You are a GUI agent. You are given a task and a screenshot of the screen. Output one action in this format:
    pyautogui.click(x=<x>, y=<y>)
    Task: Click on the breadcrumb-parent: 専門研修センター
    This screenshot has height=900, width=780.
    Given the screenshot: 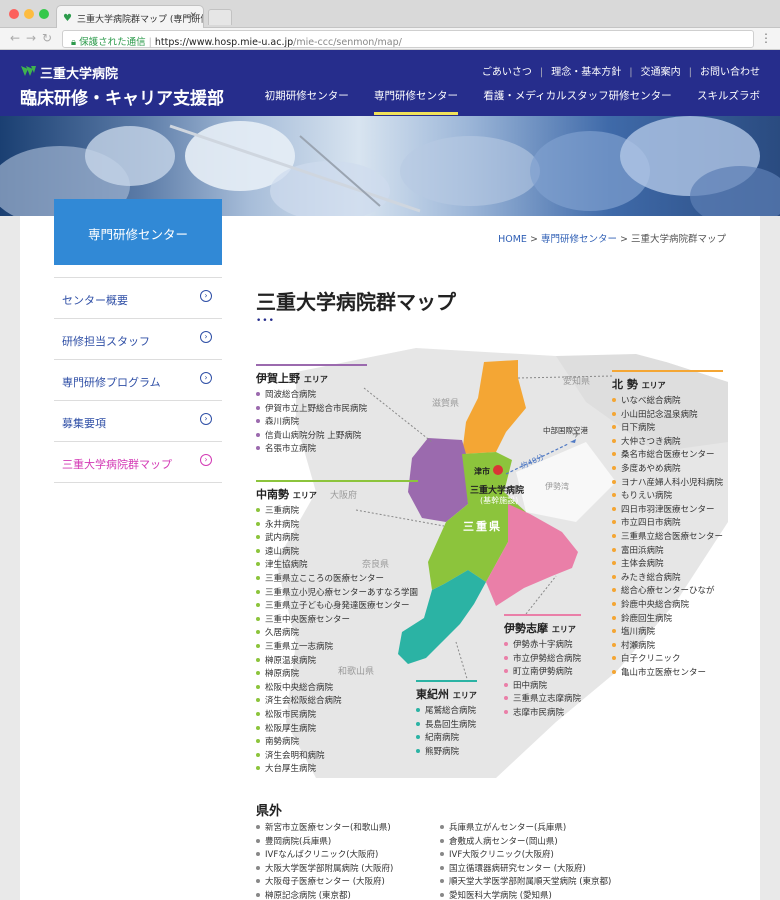 What is the action you would take?
    pyautogui.click(x=579, y=239)
    